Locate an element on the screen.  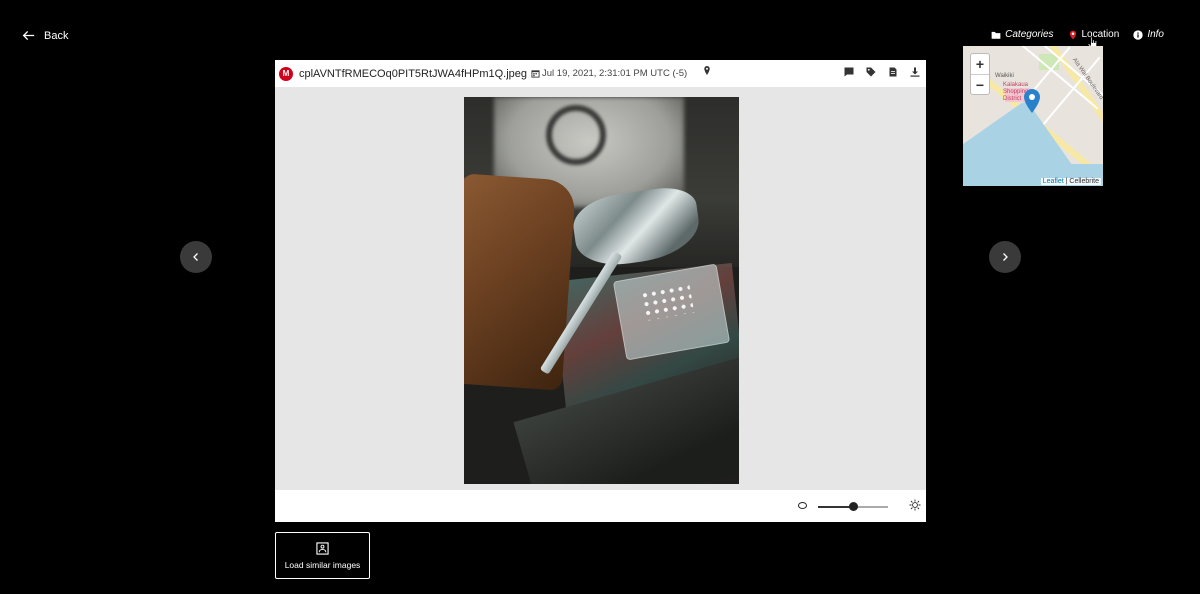
contrast-slider is located at coordinates (853, 506).